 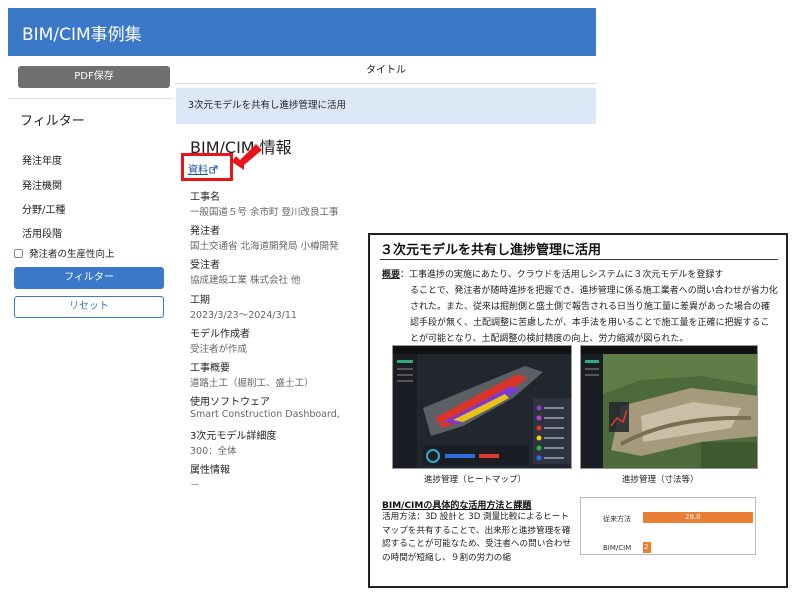 I want to click on heatmap-screenshot, so click(x=482, y=407).